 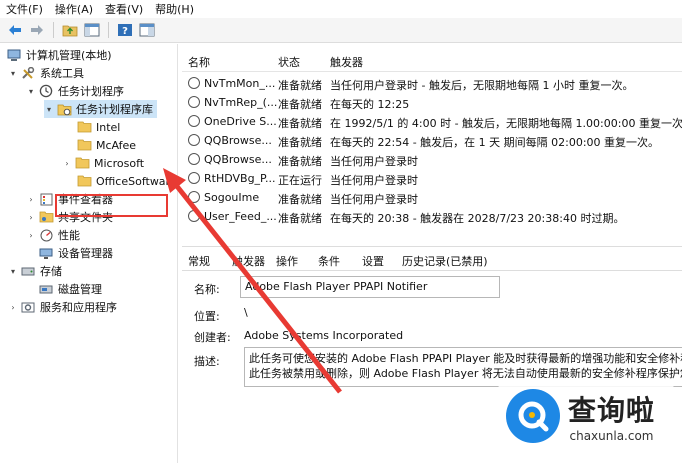 What do you see at coordinates (108, 30) in the screenshot?
I see `toolbar-separator` at bounding box center [108, 30].